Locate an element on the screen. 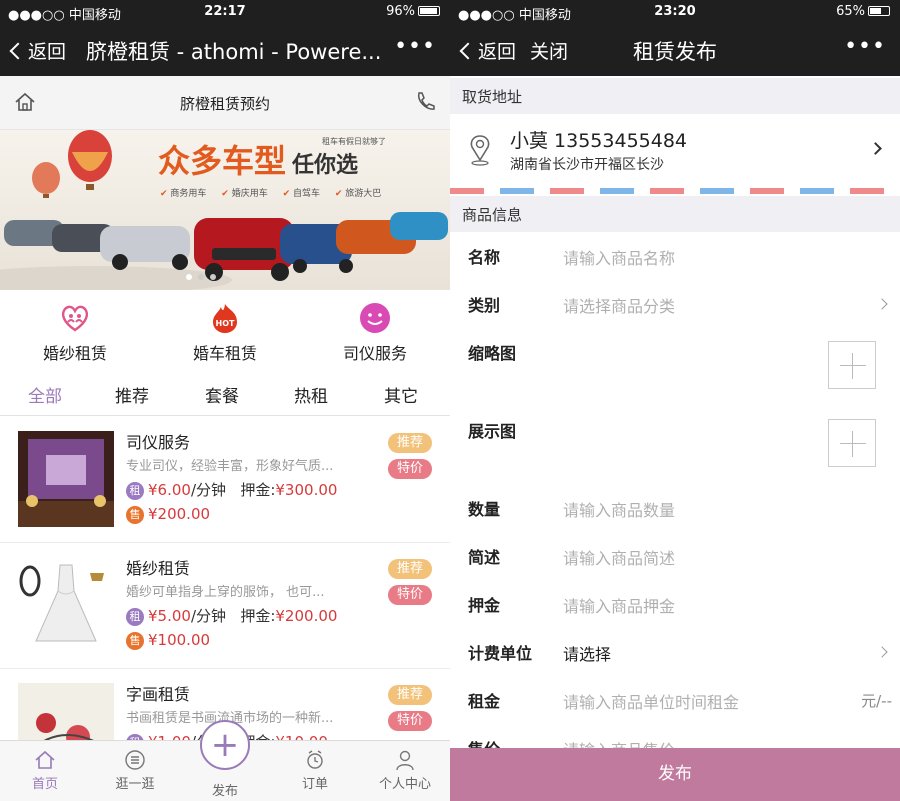  brief-input: 请输入商品简述 is located at coordinates (619, 557).